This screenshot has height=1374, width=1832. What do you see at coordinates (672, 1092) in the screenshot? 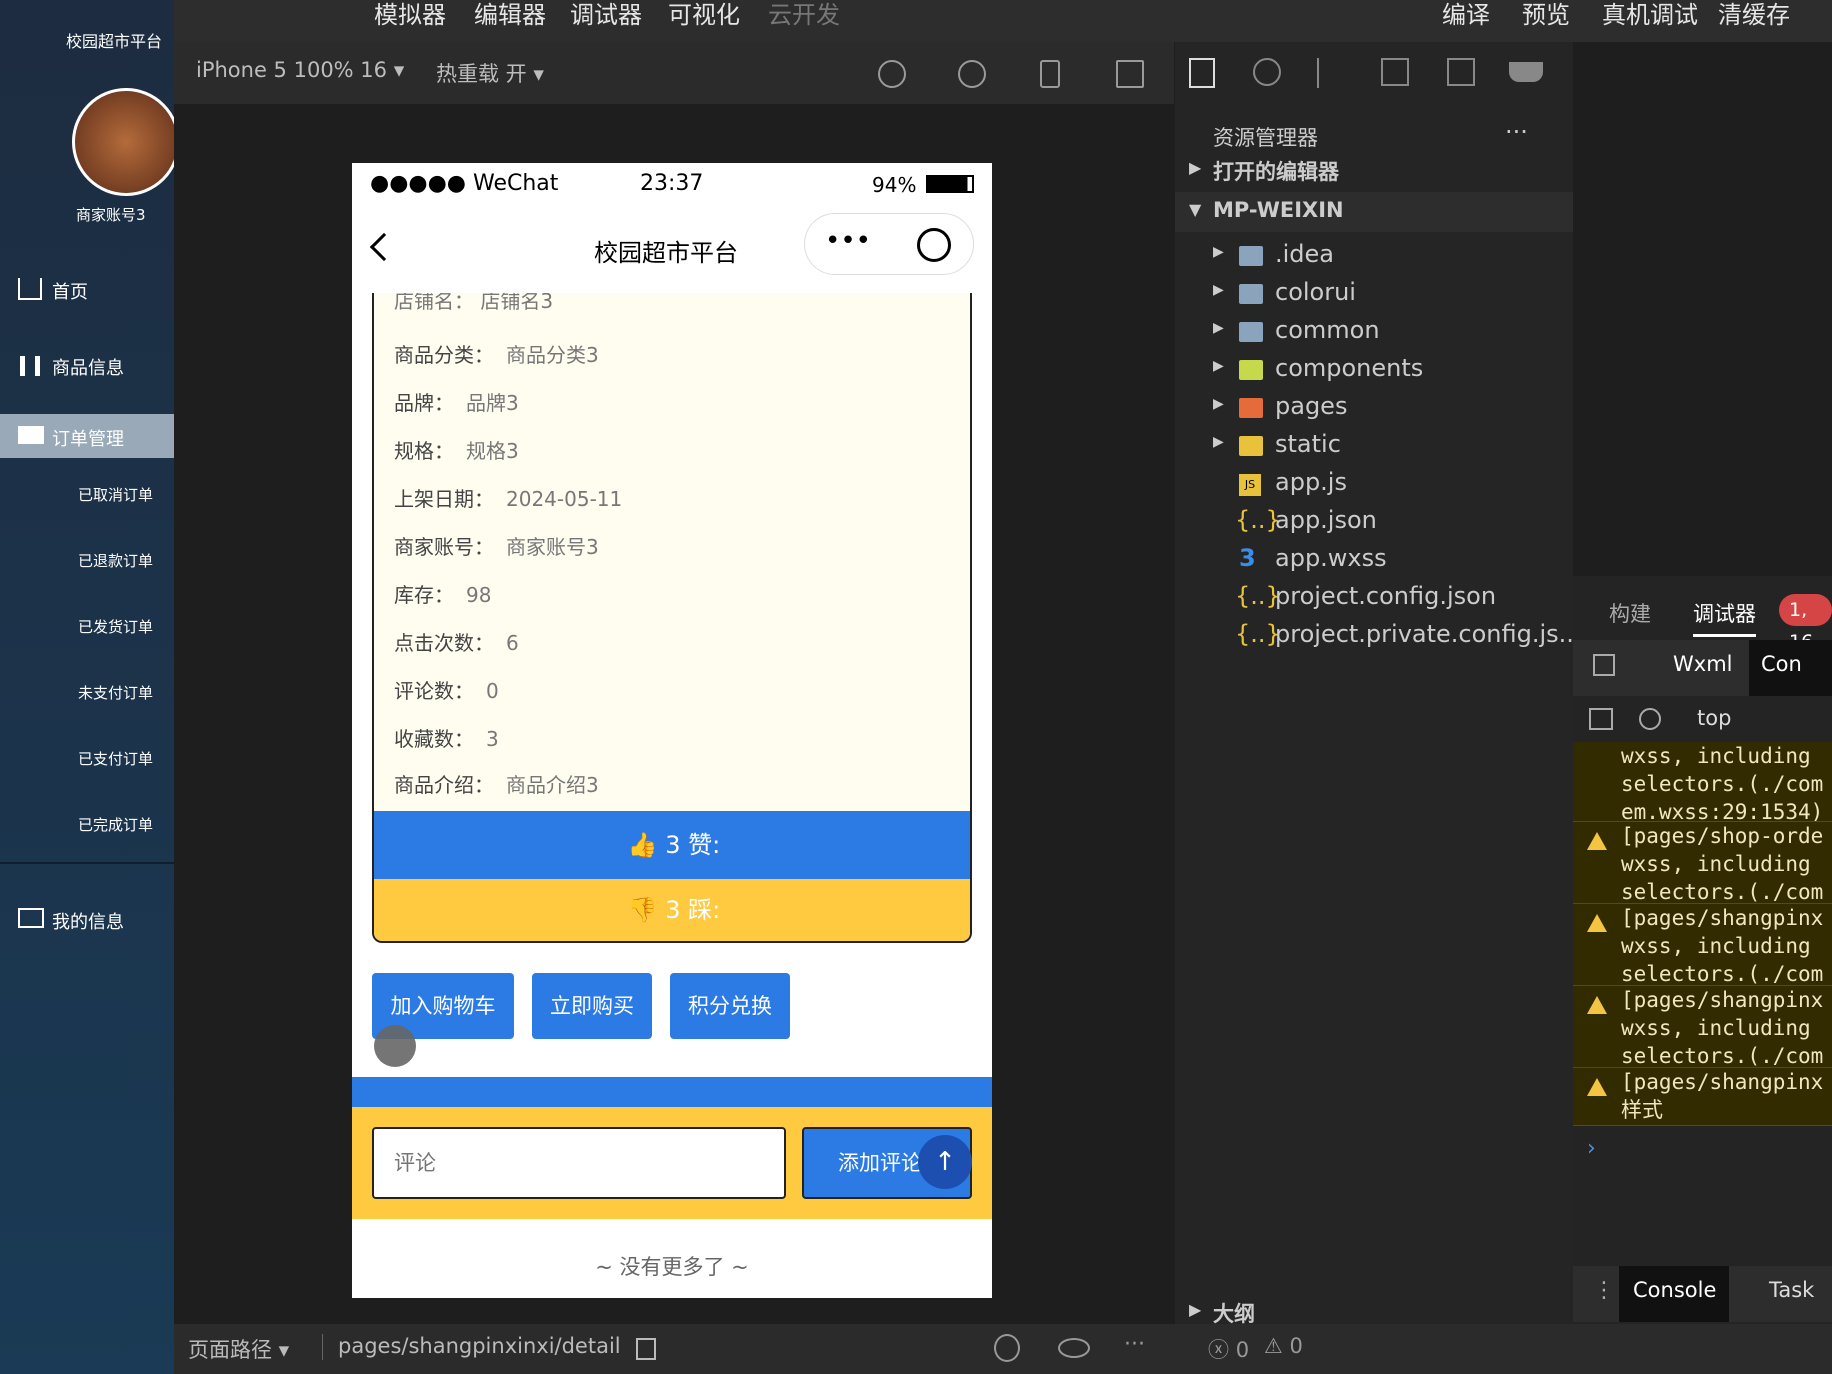
I see `blue-strip` at bounding box center [672, 1092].